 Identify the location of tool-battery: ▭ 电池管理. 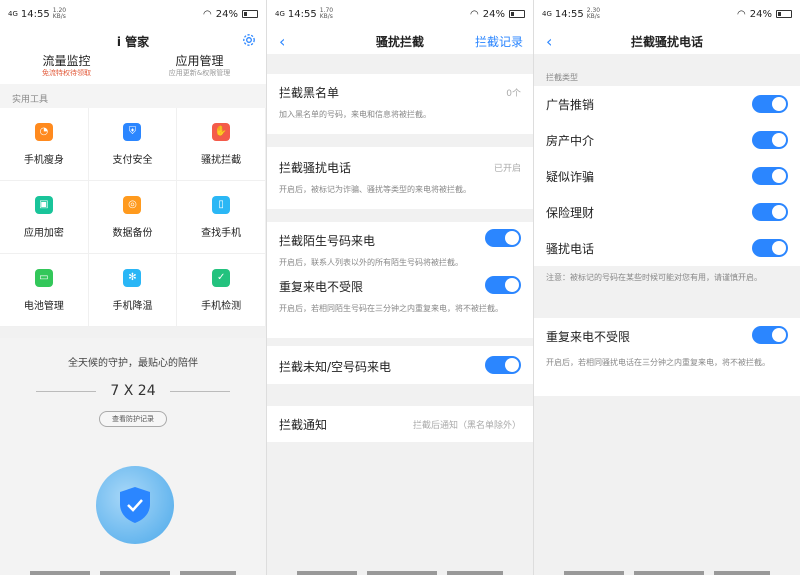
(44, 290).